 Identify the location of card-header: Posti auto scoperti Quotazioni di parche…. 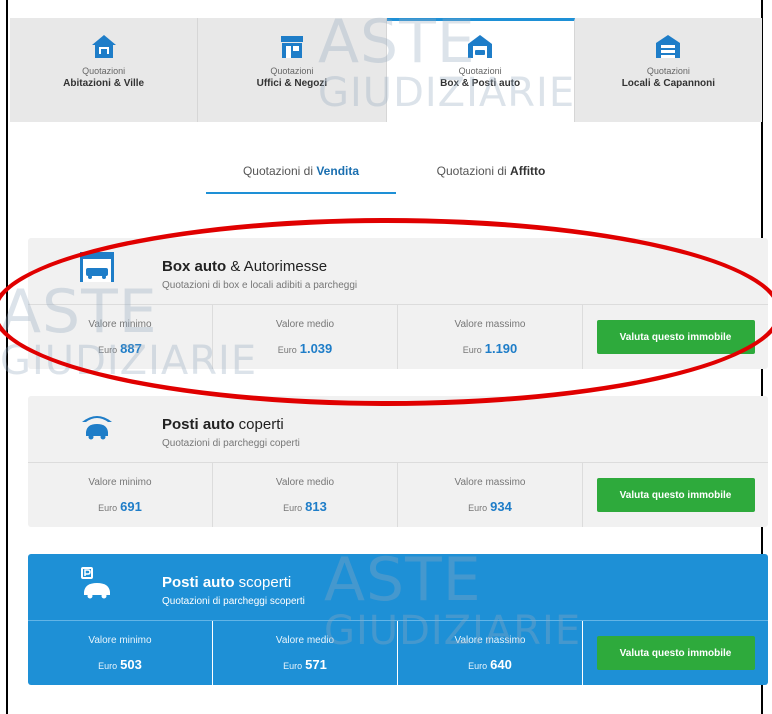
(398, 587).